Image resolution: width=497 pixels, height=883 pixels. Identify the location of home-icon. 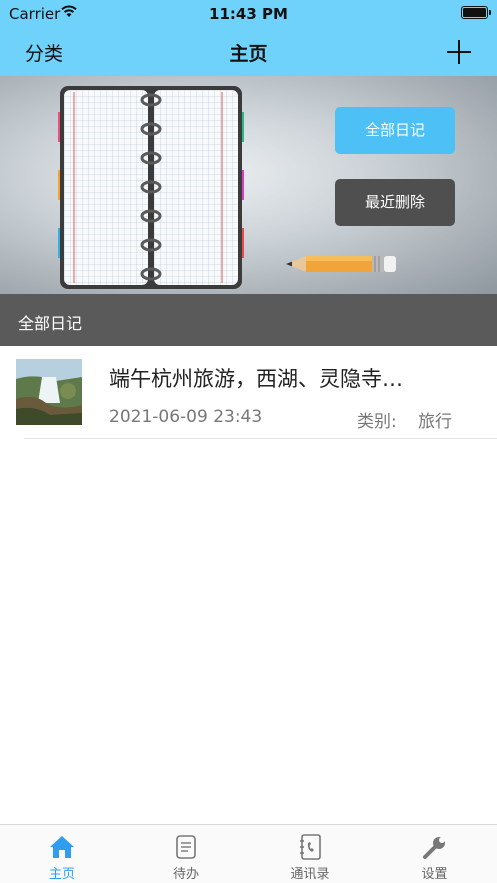
(62, 847).